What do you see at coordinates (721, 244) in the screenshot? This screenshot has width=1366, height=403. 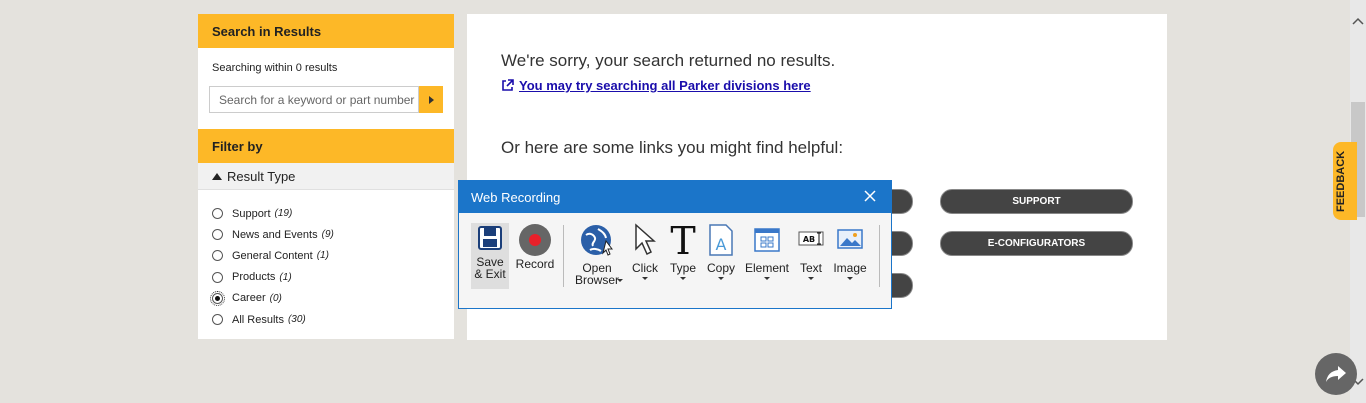 I see `svg-text: A` at bounding box center [721, 244].